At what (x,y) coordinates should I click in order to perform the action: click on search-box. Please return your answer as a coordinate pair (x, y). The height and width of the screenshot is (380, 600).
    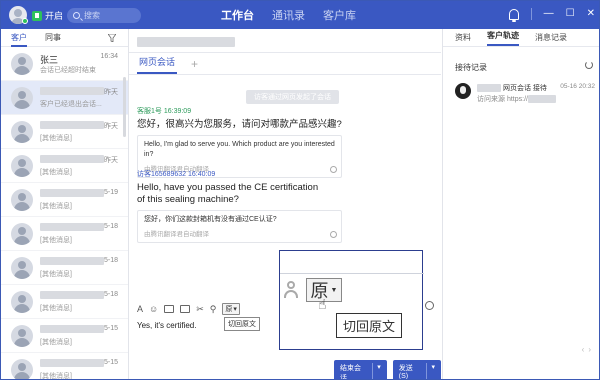
    Looking at the image, I should click on (104, 15).